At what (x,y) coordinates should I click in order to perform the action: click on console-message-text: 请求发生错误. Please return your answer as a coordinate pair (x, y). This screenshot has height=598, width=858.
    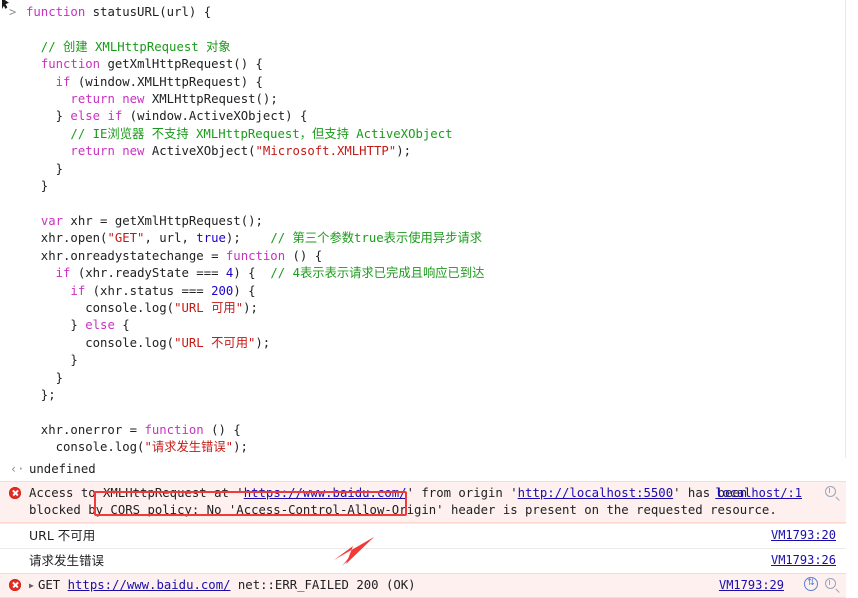
    Looking at the image, I should click on (67, 560).